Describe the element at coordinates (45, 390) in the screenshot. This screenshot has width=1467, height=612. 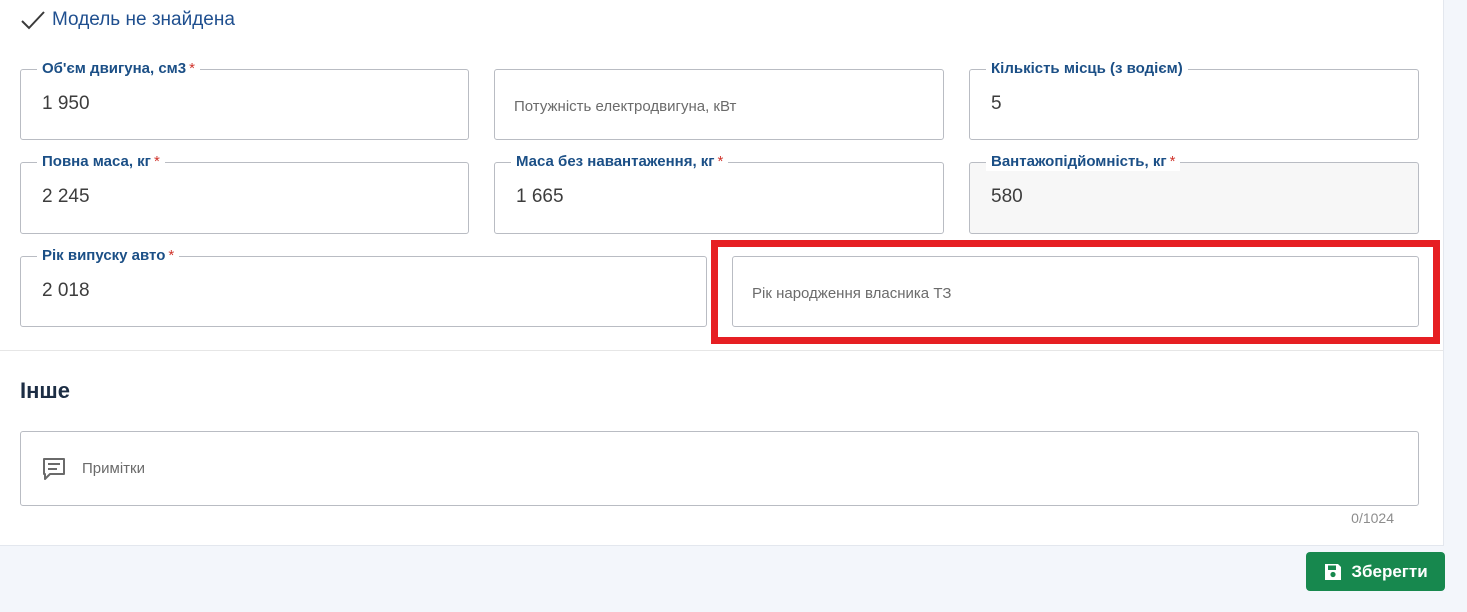
I see `other-section-title: Інше` at that location.